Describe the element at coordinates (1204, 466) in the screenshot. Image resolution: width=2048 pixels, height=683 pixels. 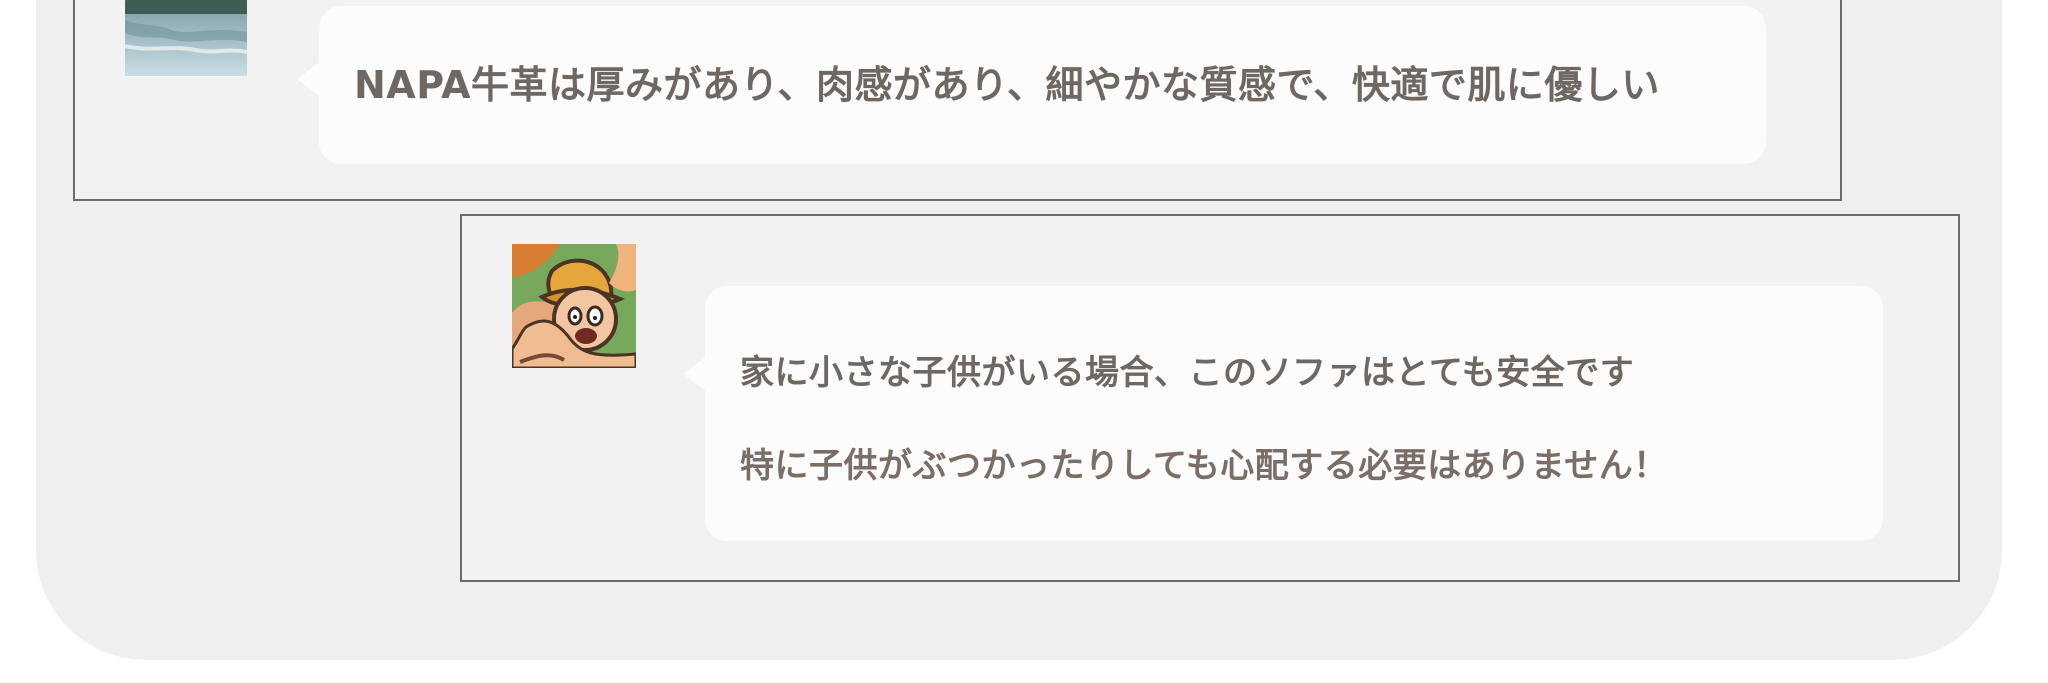
I see `review-text-2-line-2: 特に子供がぶつかったりしても心配する必要はありません！` at that location.